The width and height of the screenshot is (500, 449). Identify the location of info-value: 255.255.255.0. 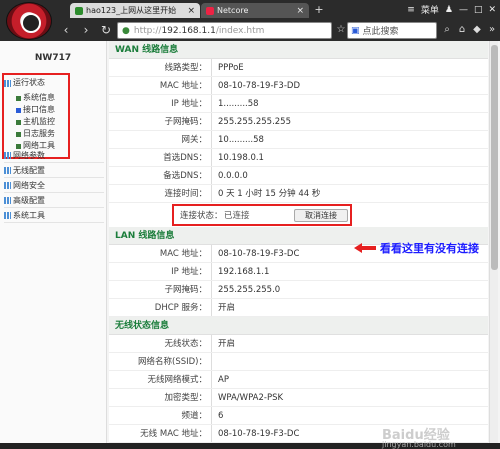
(249, 290).